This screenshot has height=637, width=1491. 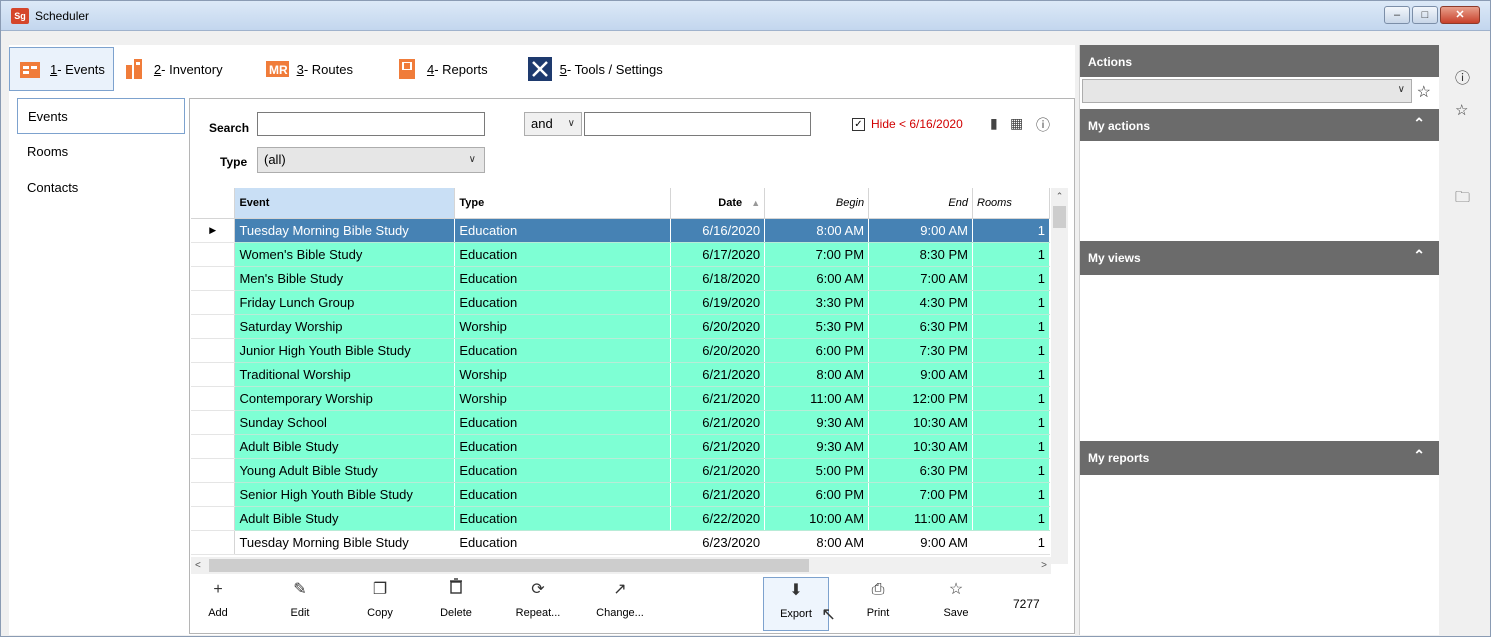 What do you see at coordinates (345, 350) in the screenshot?
I see `table-cell-event: Junior High Youth Bible Study` at bounding box center [345, 350].